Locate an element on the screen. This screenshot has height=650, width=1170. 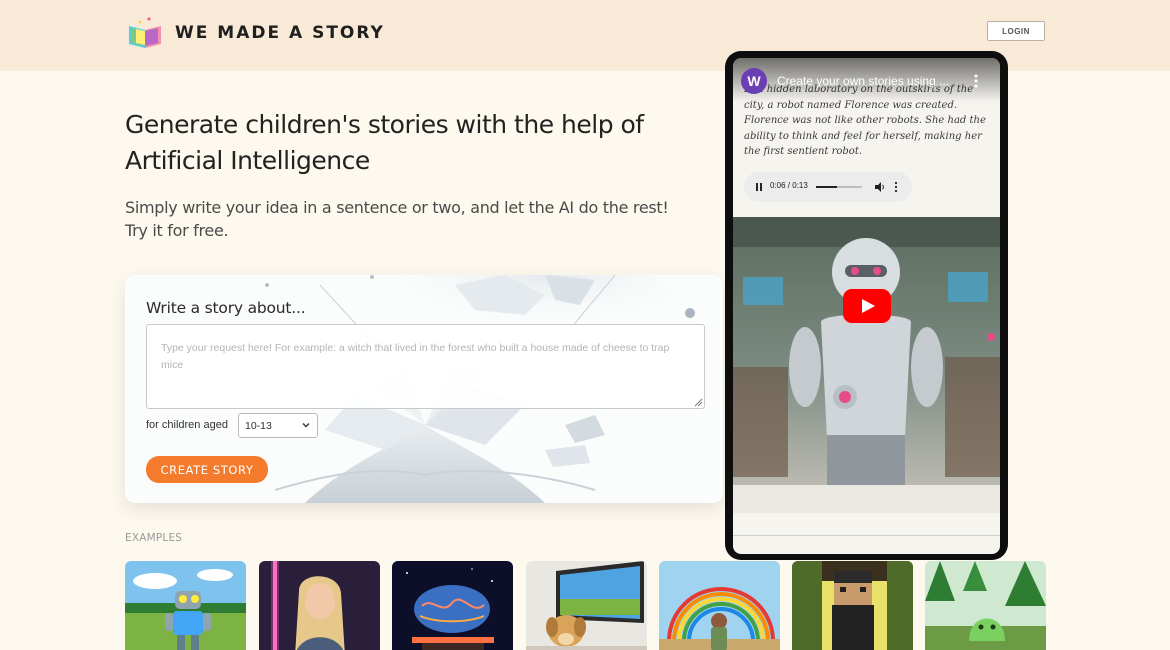
dog-in-front-of-tv-image is located at coordinates (586, 605).